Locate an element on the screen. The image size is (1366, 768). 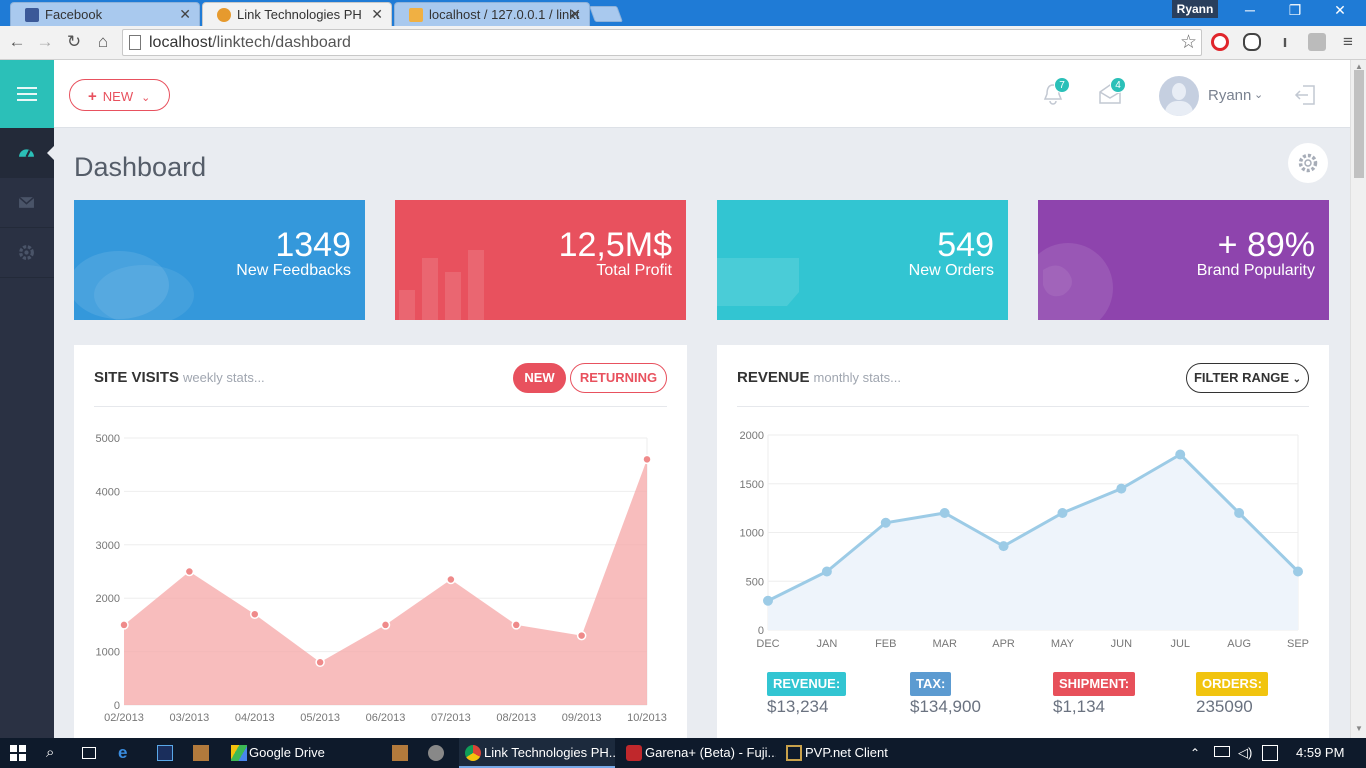
x-tick-label: APR is located at coordinates (1003, 644).